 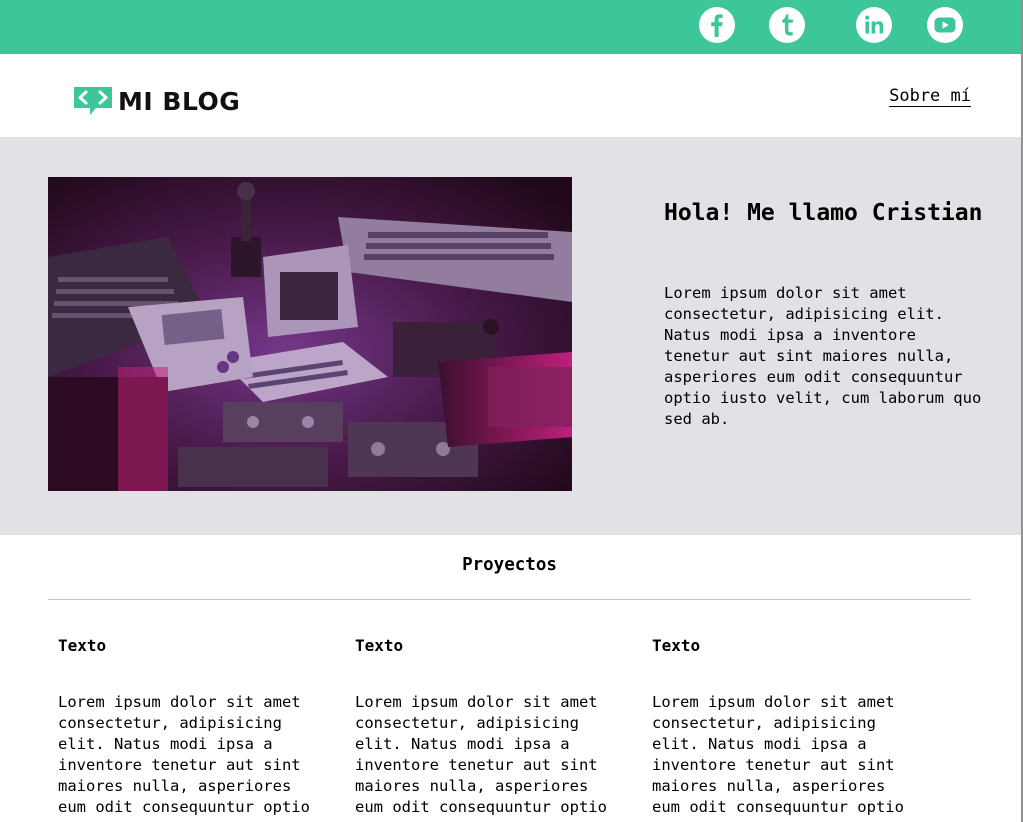 What do you see at coordinates (717, 25) in the screenshot?
I see `facebook-icon` at bounding box center [717, 25].